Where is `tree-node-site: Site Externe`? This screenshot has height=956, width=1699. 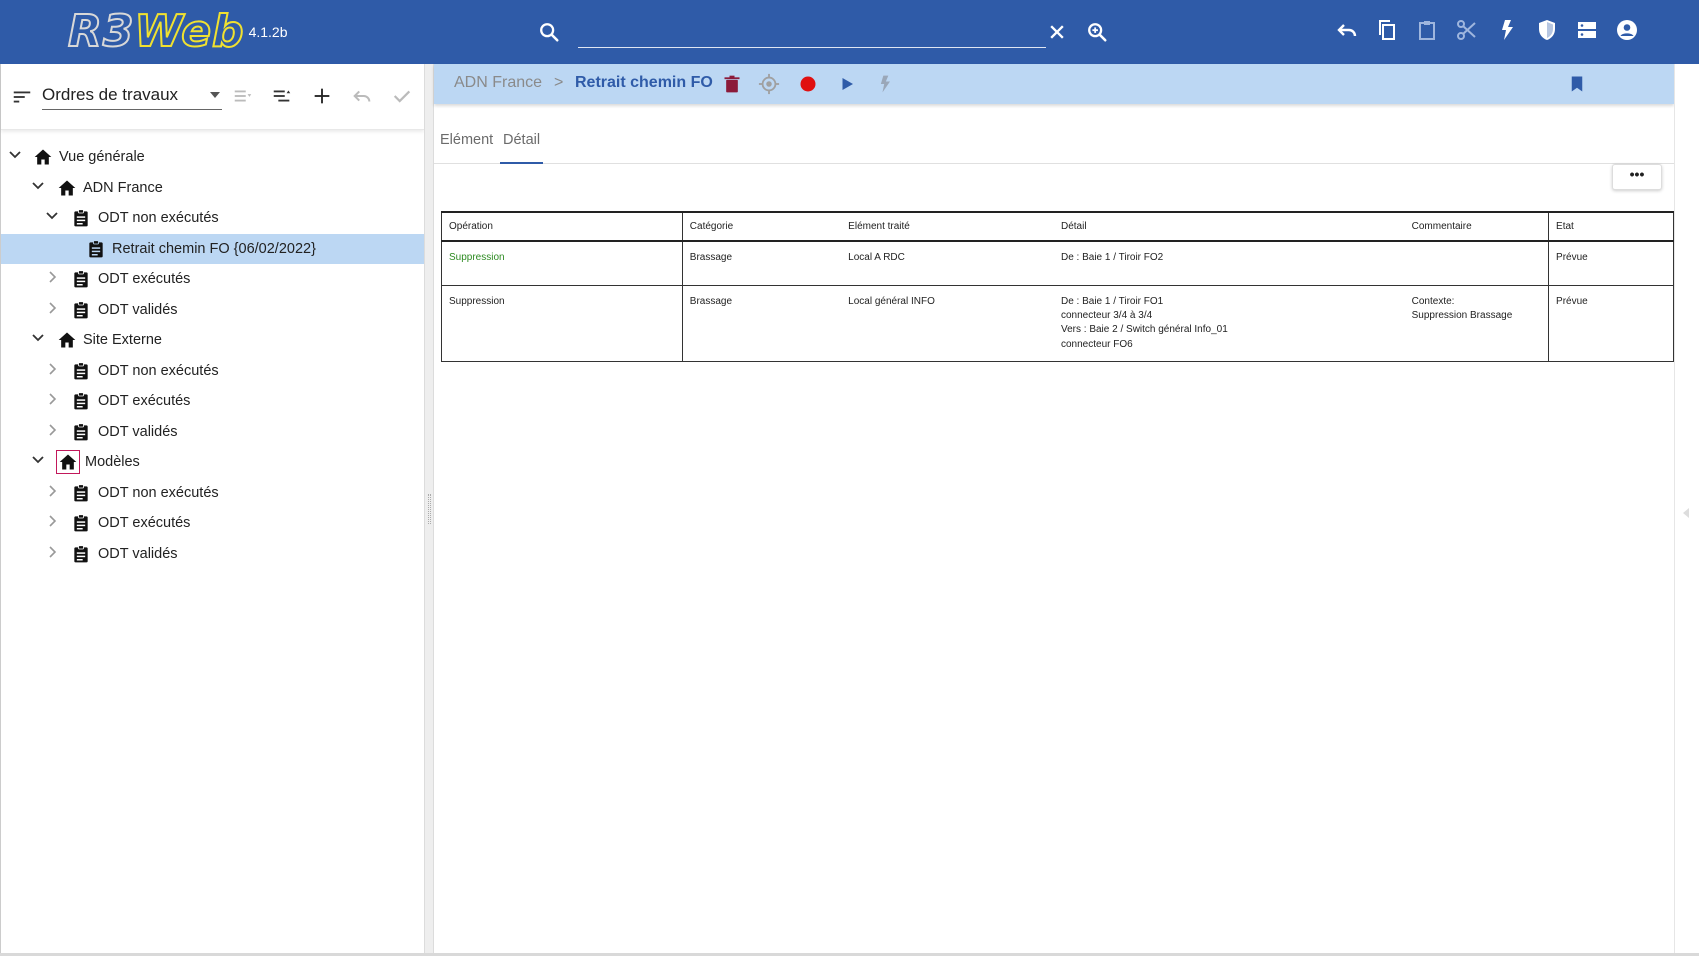
tree-node-site: Site Externe is located at coordinates (213, 340).